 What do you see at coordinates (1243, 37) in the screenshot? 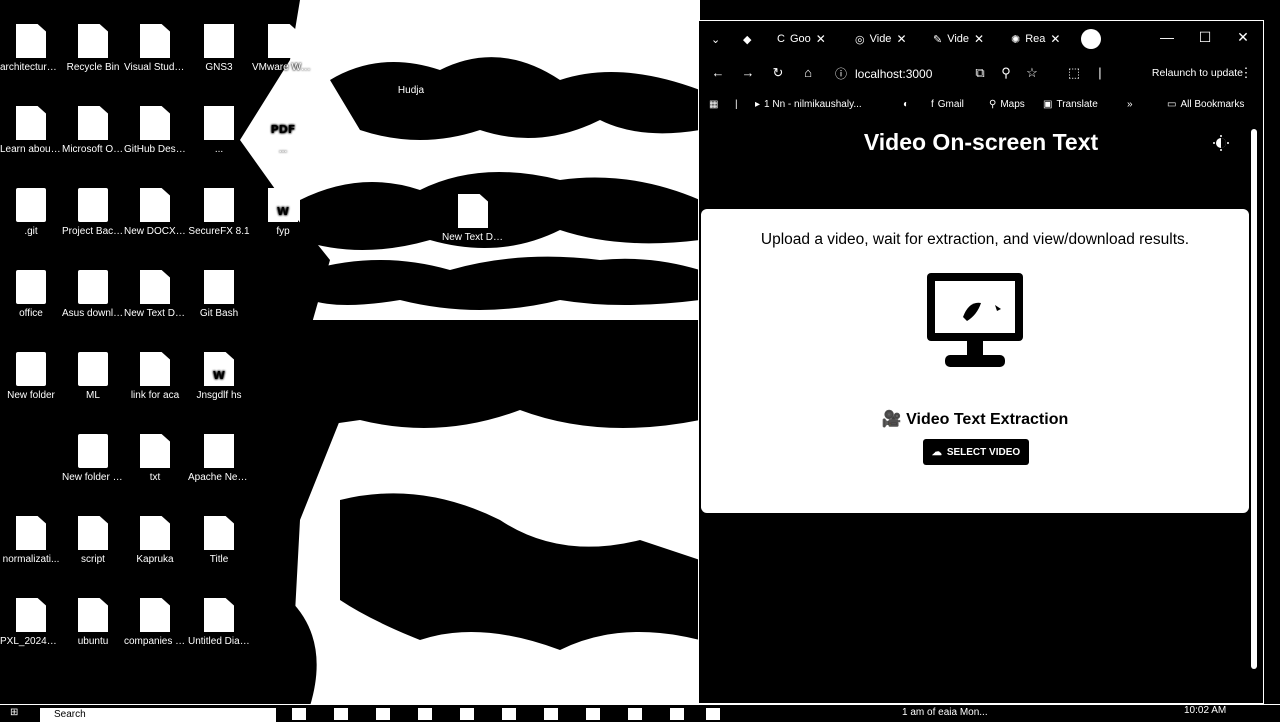
I see `close-window-button: ✕` at bounding box center [1243, 37].